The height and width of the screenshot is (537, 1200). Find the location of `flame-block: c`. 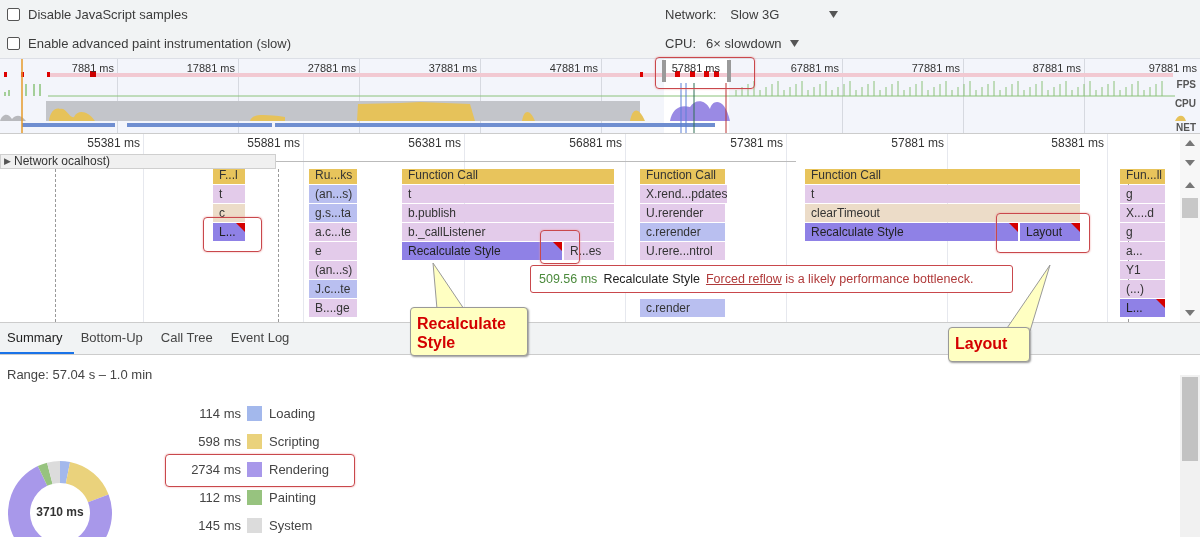

flame-block: c is located at coordinates (229, 213).